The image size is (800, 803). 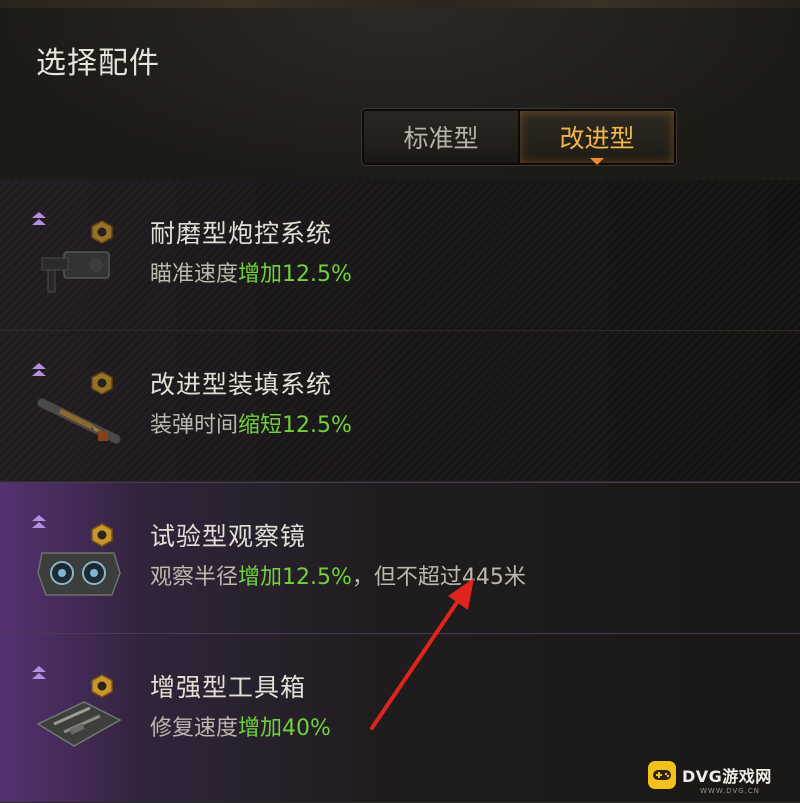 What do you see at coordinates (241, 233) in the screenshot?
I see `item-name: 耐磨型炮控系统` at bounding box center [241, 233].